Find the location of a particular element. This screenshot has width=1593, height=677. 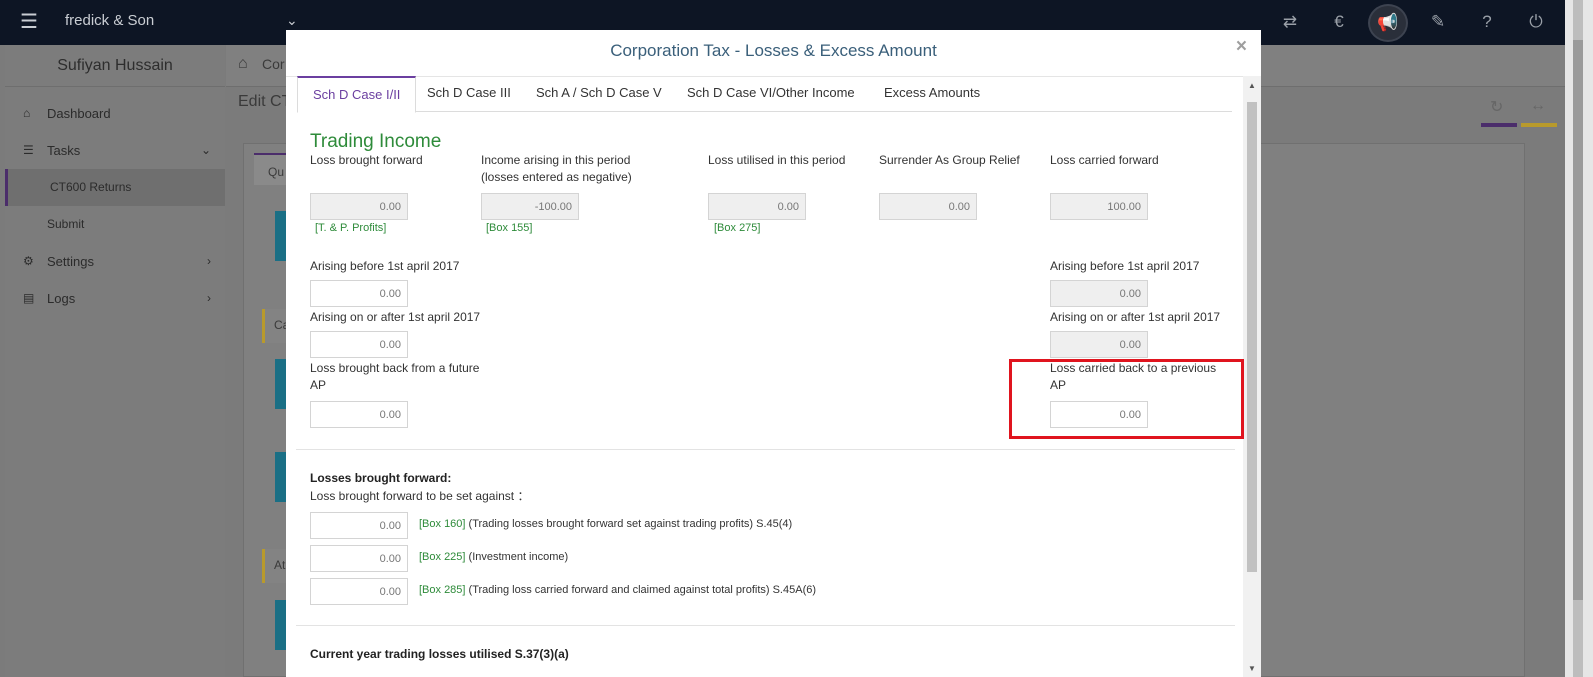

page-scrollbar-thumb is located at coordinates (1578, 320).